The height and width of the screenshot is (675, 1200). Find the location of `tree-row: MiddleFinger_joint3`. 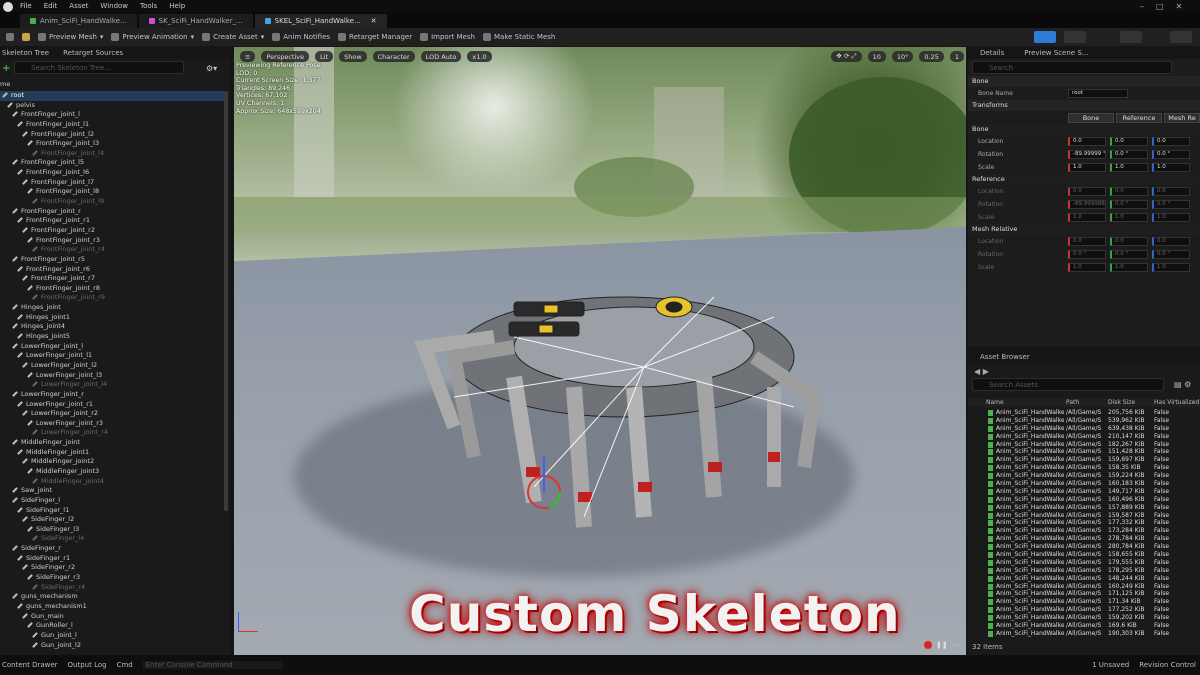

tree-row: MiddleFinger_joint3 is located at coordinates (112, 472).